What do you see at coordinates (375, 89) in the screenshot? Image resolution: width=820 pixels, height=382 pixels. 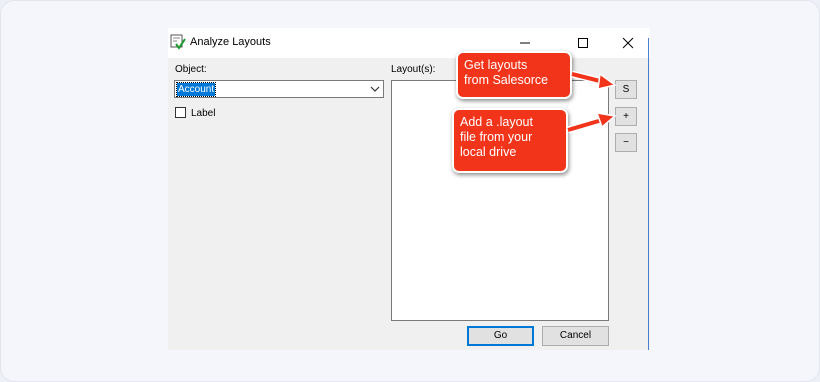 I see `chevron-down-icon` at bounding box center [375, 89].